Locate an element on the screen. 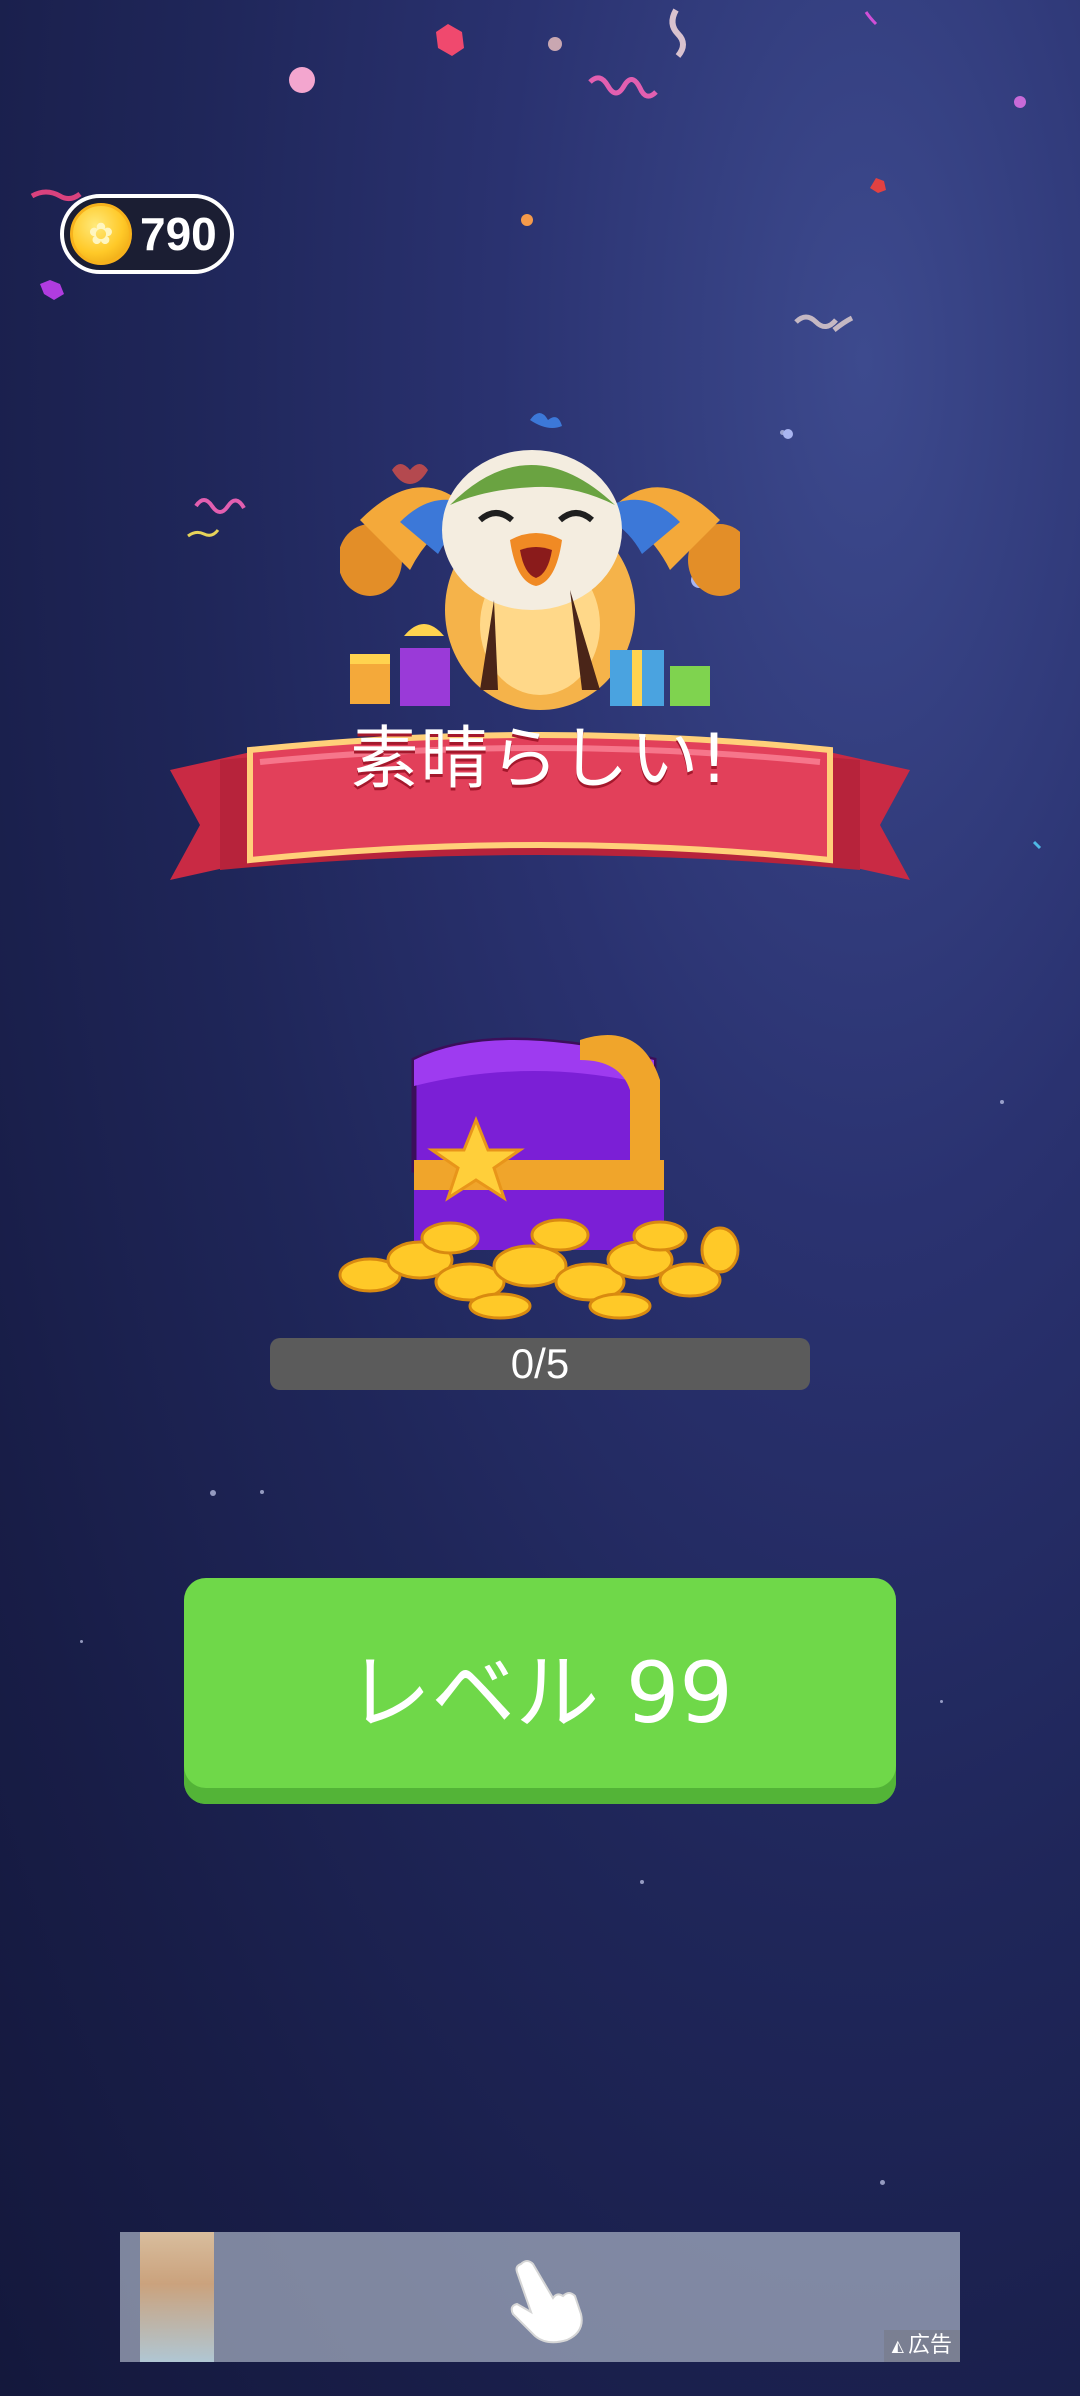  progress-text: 0/5 is located at coordinates (540, 1363).